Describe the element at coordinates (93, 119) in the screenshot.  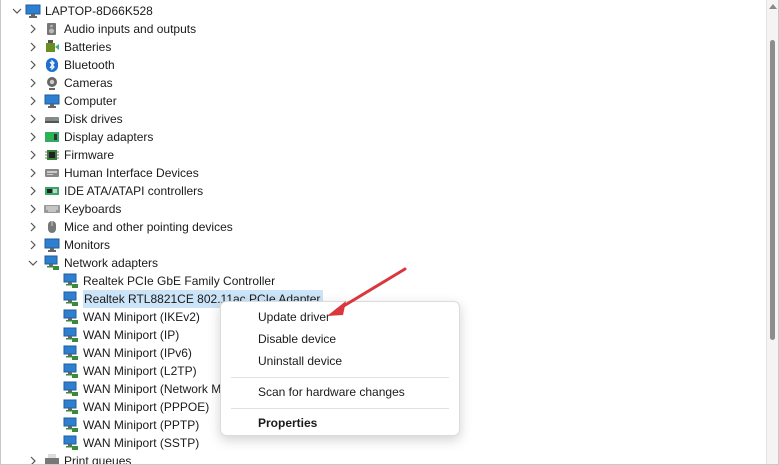
I see `tree-item-label: Disk drives` at that location.